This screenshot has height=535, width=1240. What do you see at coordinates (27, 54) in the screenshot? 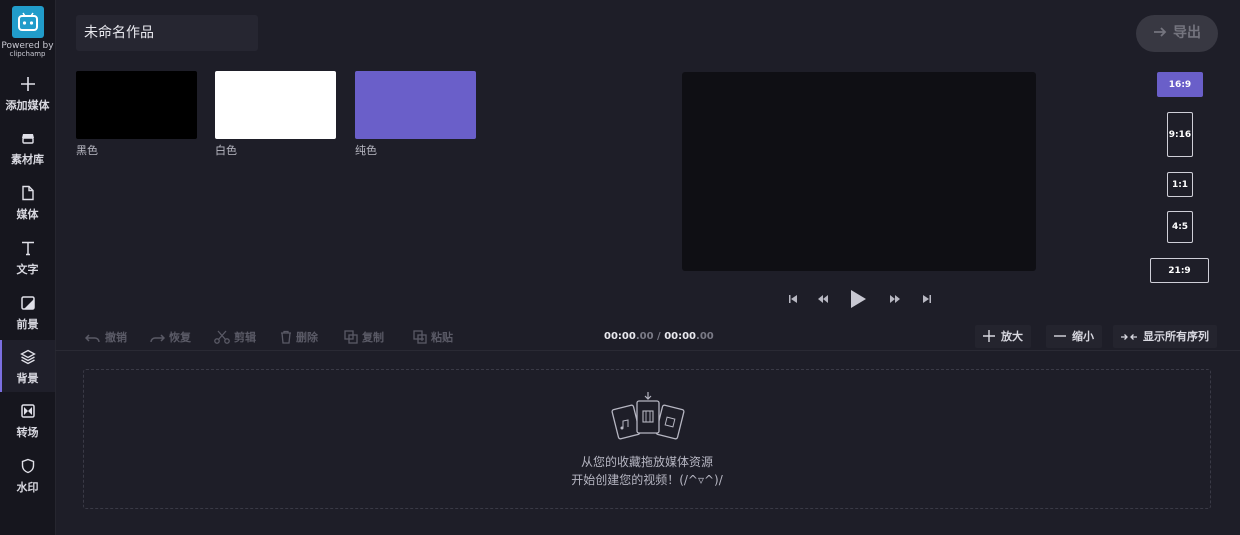
I see `clipchamp-label: clipchamp` at bounding box center [27, 54].